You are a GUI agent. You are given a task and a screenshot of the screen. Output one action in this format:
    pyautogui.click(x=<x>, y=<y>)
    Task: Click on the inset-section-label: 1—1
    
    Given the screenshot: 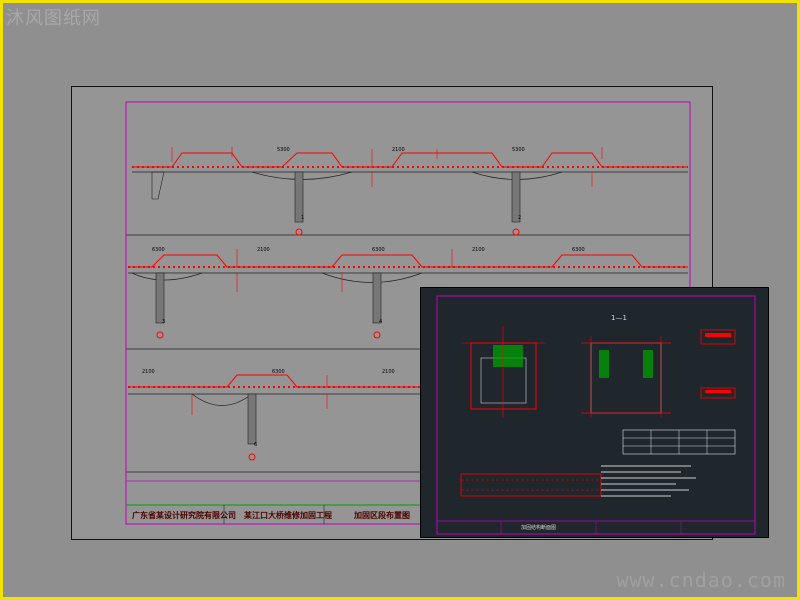 What is the action you would take?
    pyautogui.click(x=619, y=318)
    